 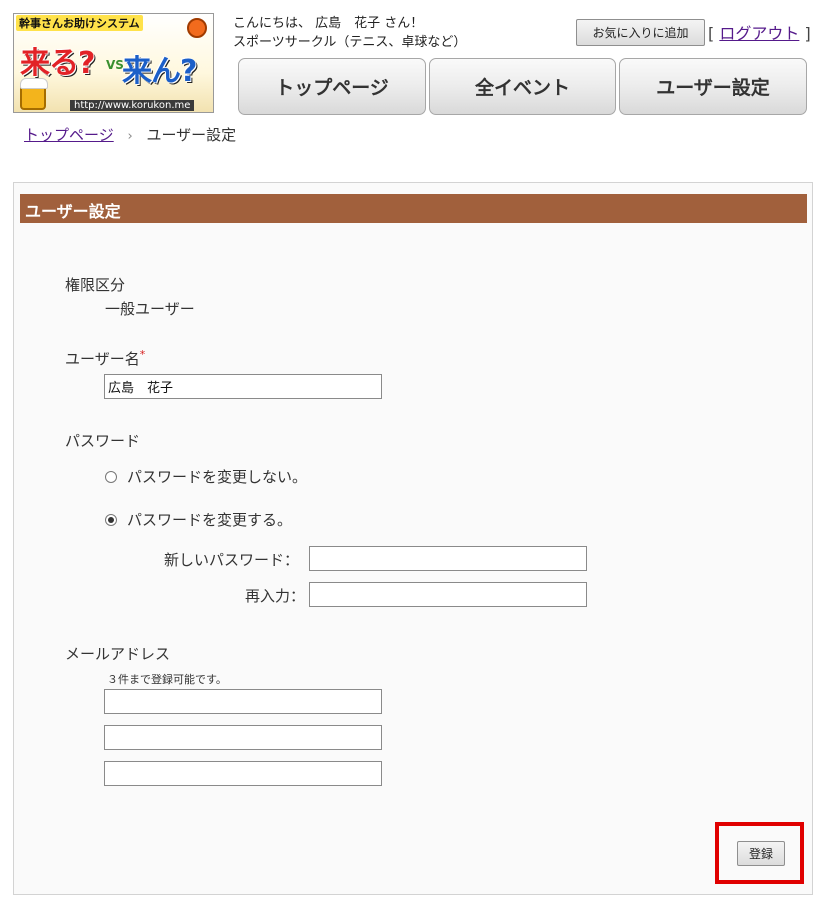 I want to click on greeting-line: こんにちは、 広島 花子 さん！, so click(x=328, y=23).